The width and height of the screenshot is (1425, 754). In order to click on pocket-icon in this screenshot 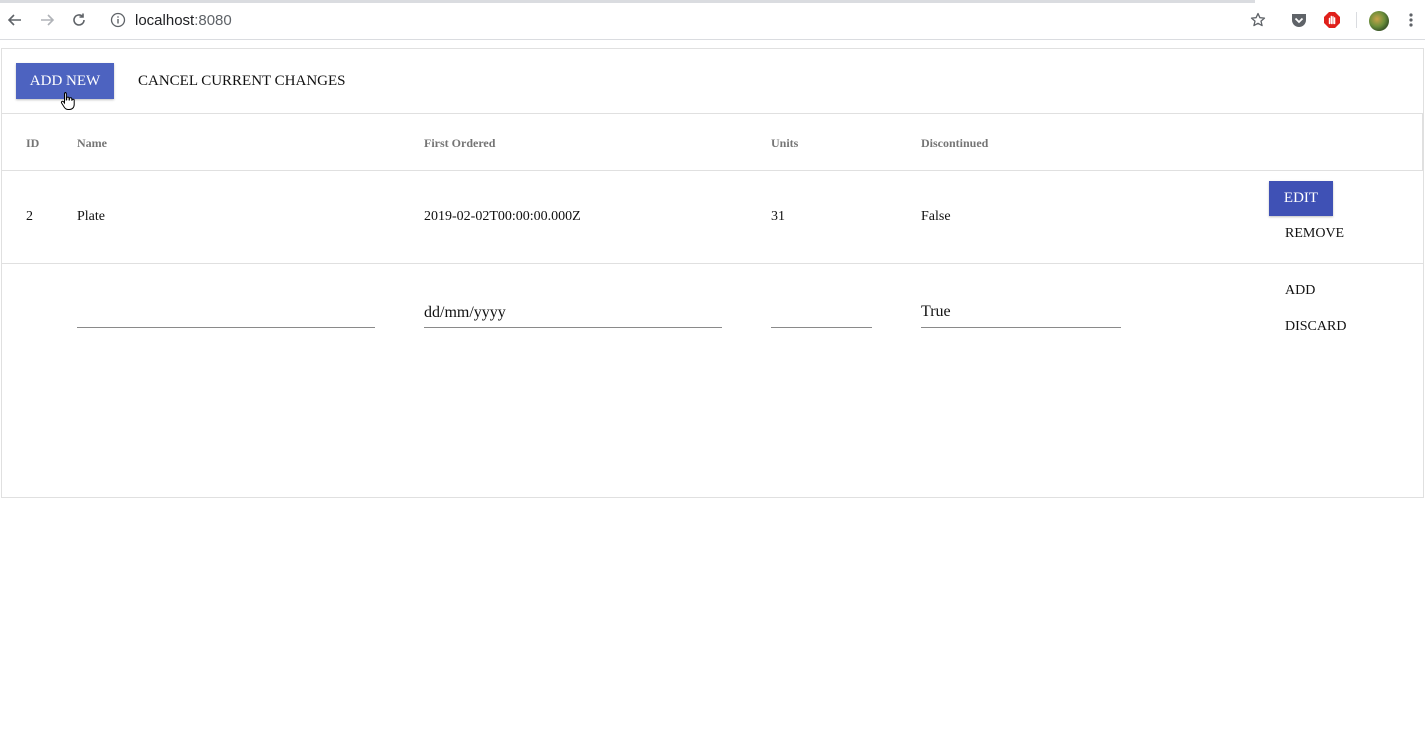, I will do `click(1299, 20)`.